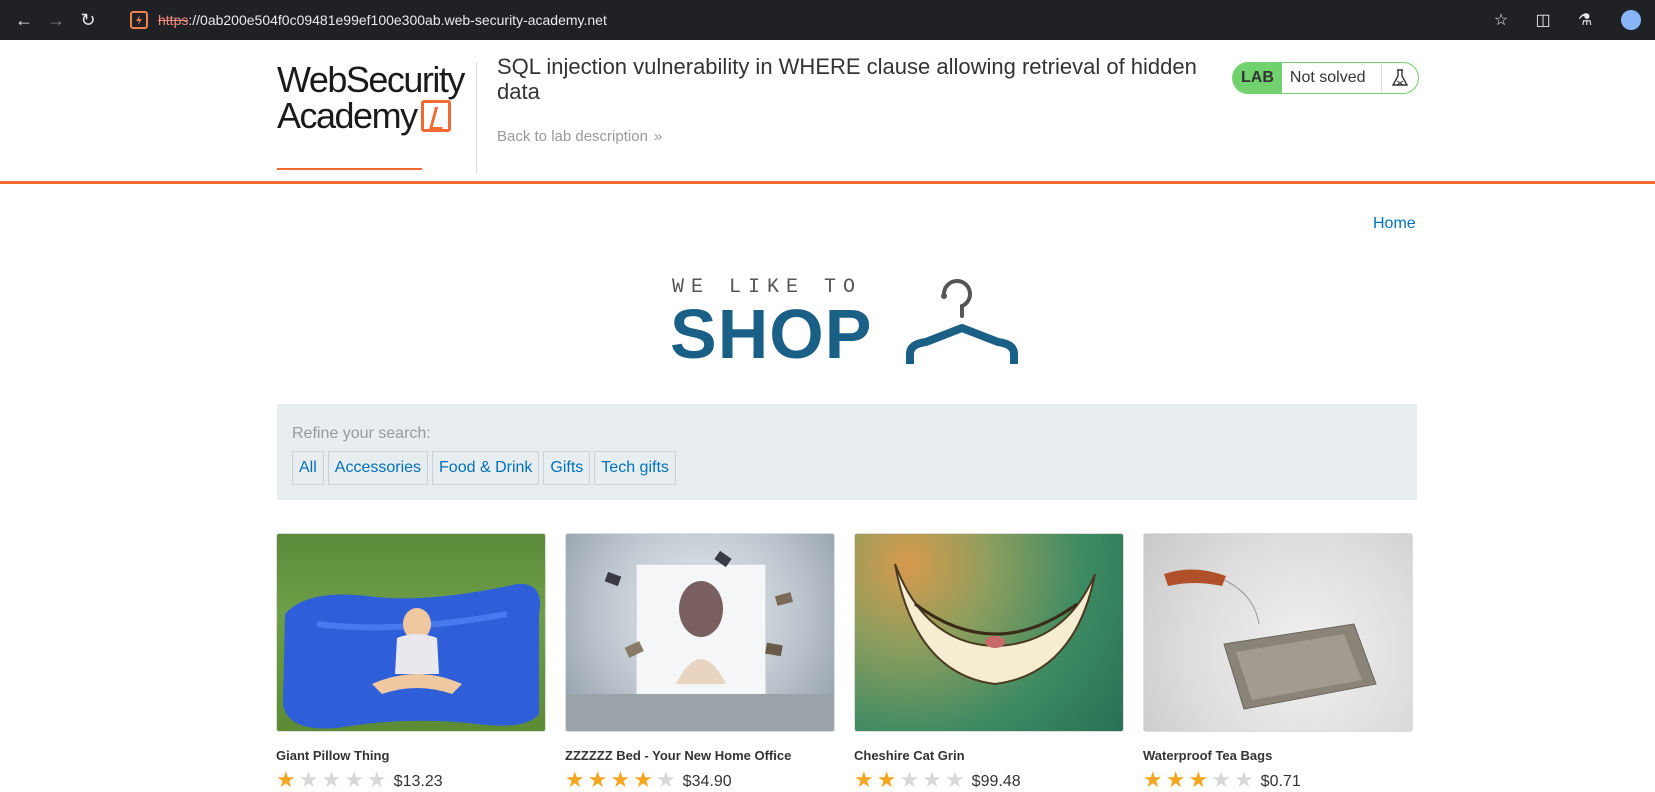 The width and height of the screenshot is (1655, 792). I want to click on labs-icon: ⚗, so click(1585, 20).